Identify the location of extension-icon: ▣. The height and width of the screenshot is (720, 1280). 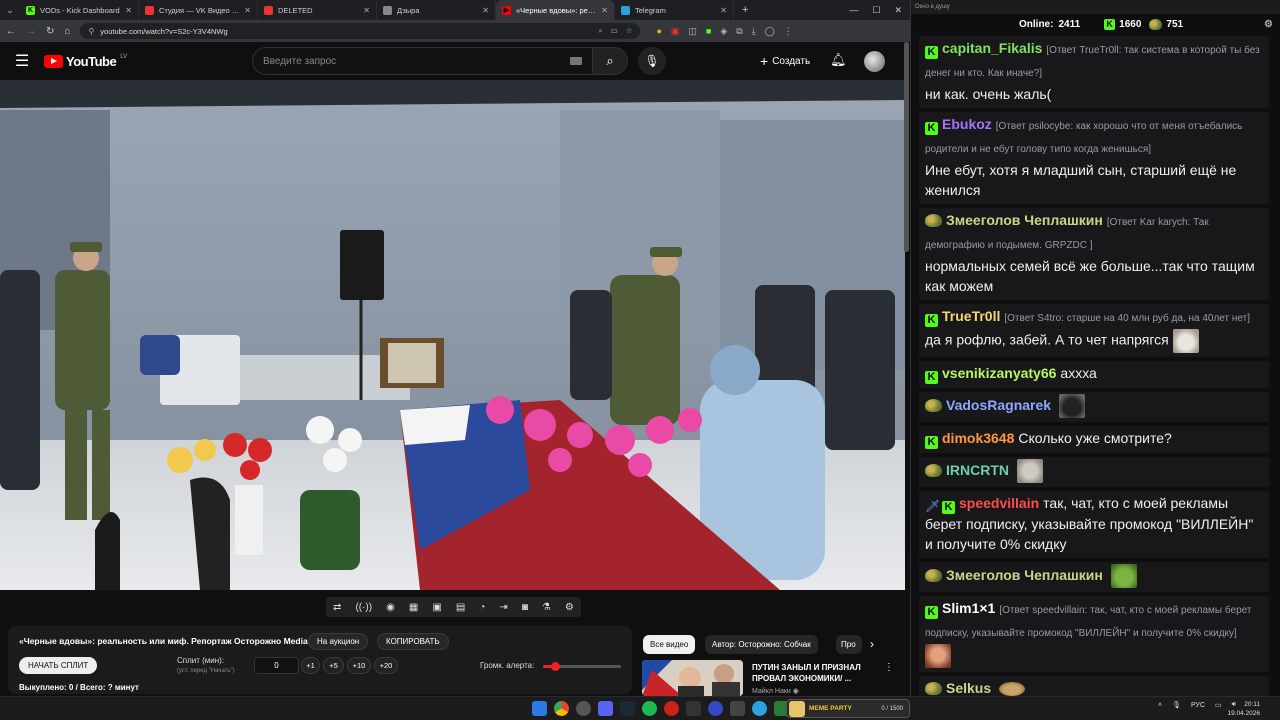
(675, 31).